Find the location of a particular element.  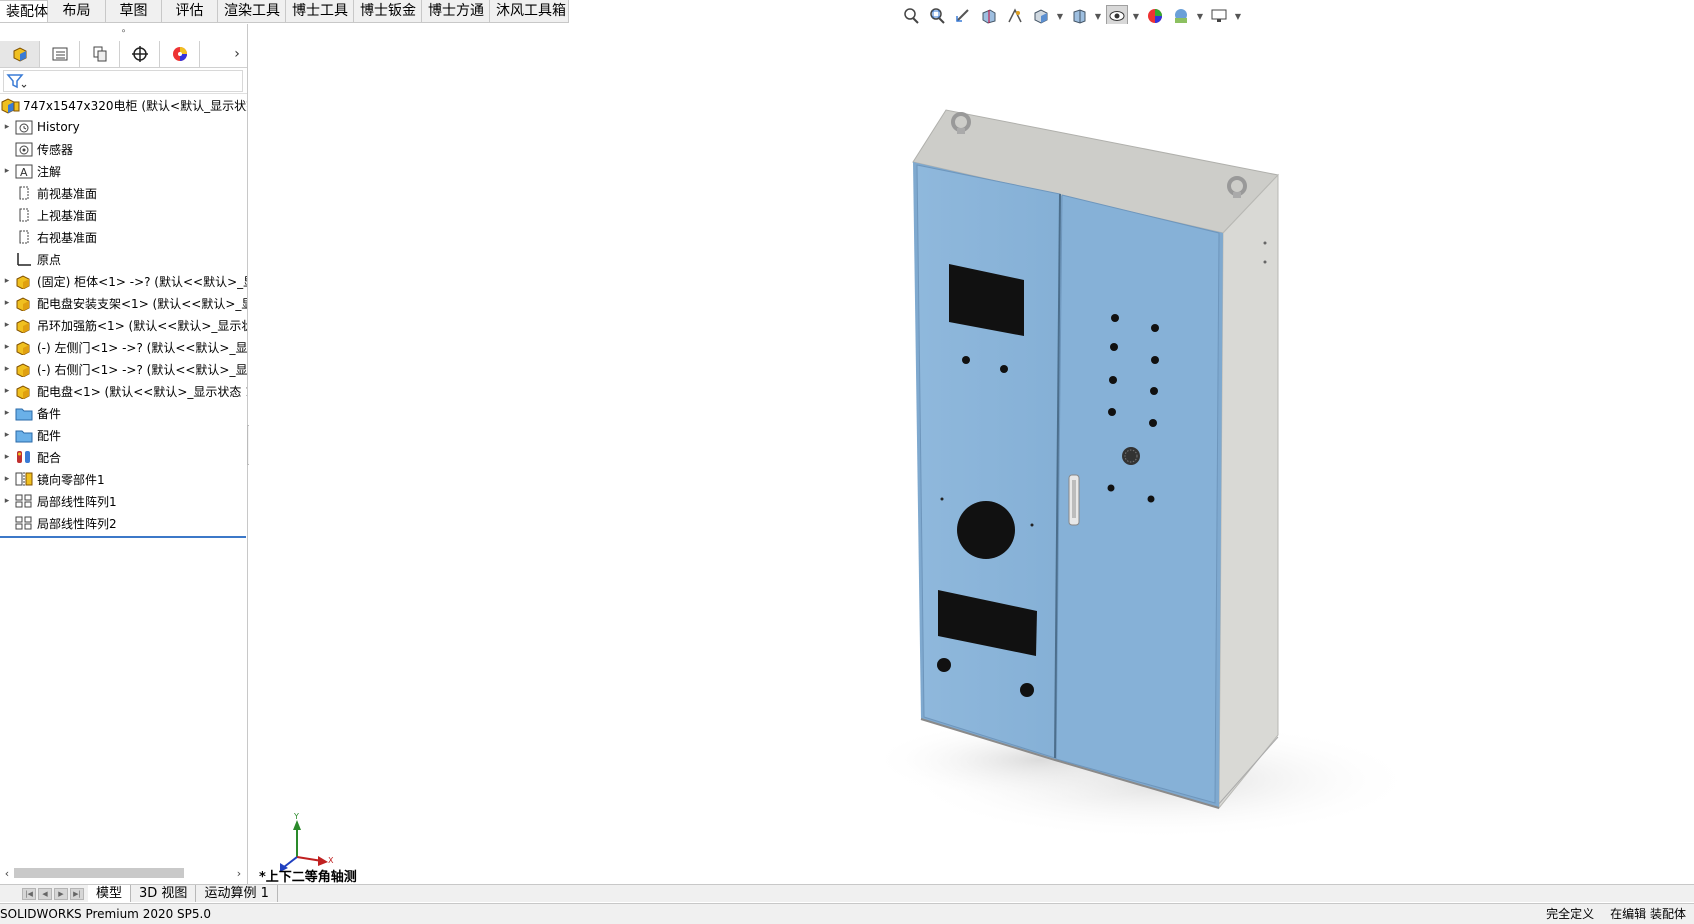

property-manager-icon is located at coordinates (60, 53).